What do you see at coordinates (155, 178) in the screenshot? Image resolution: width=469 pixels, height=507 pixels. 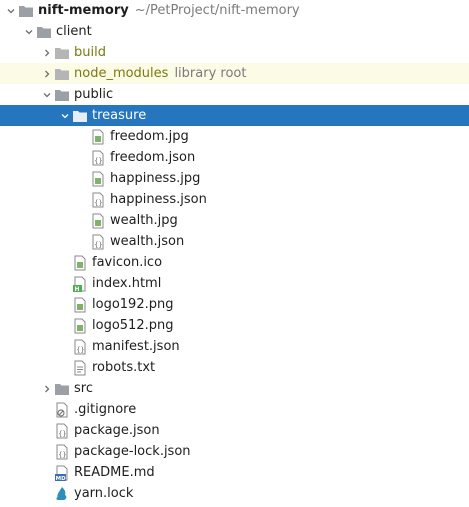 I see `file-label: happiness.jpg` at bounding box center [155, 178].